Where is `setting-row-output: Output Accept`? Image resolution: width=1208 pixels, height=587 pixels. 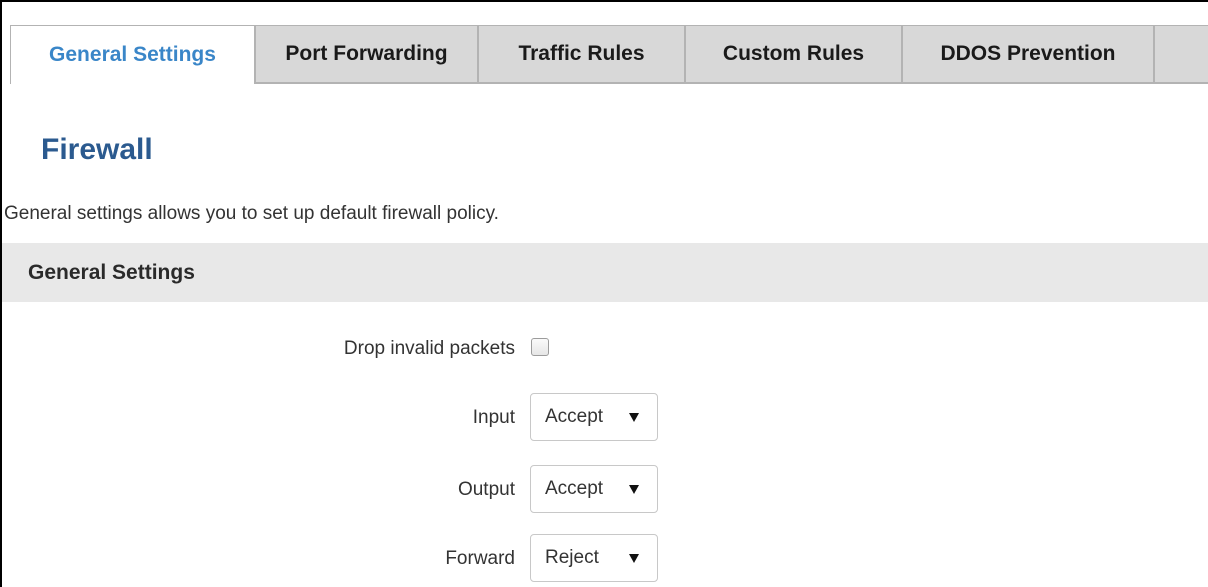
setting-row-output: Output Accept is located at coordinates (604, 490).